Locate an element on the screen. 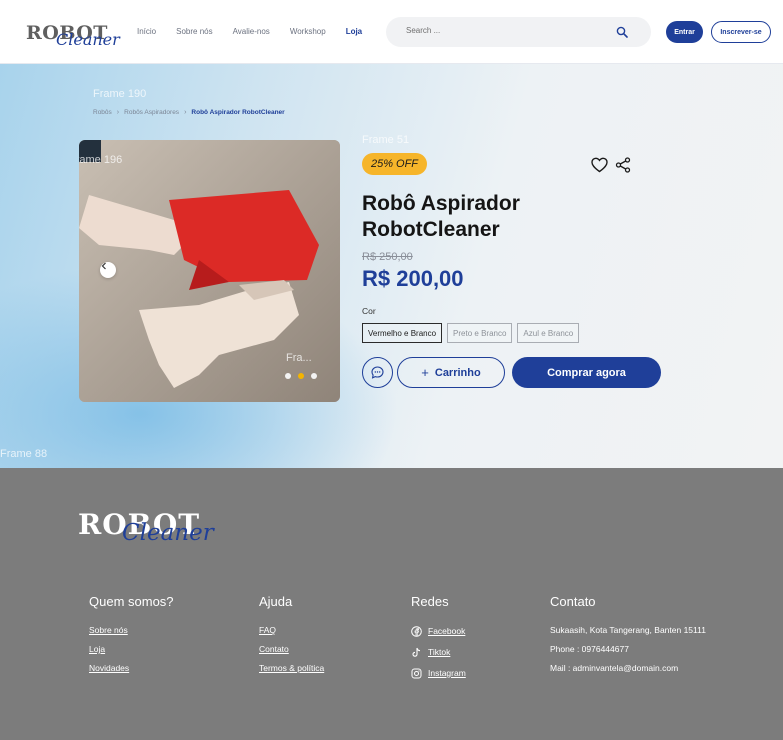 The height and width of the screenshot is (740, 783). add-to-cart-button: + Carrinho is located at coordinates (451, 372).